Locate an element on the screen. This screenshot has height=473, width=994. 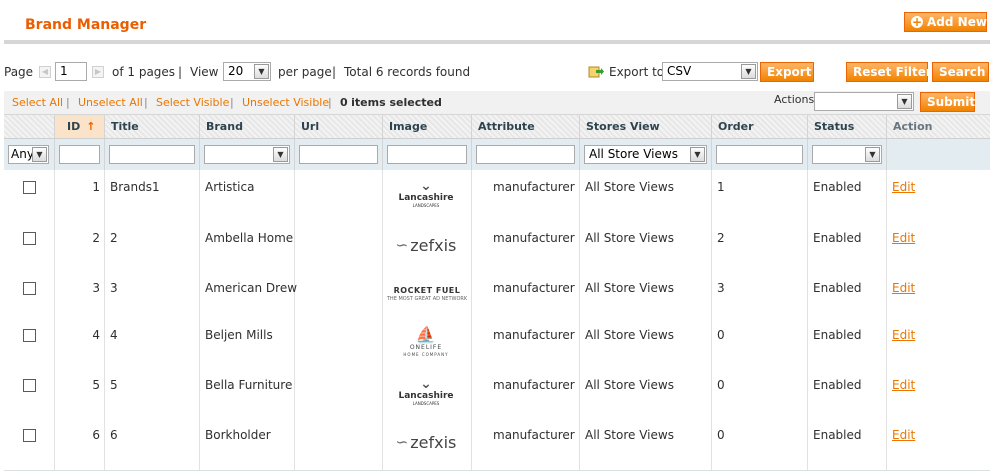
page-label: Page is located at coordinates (19, 72).